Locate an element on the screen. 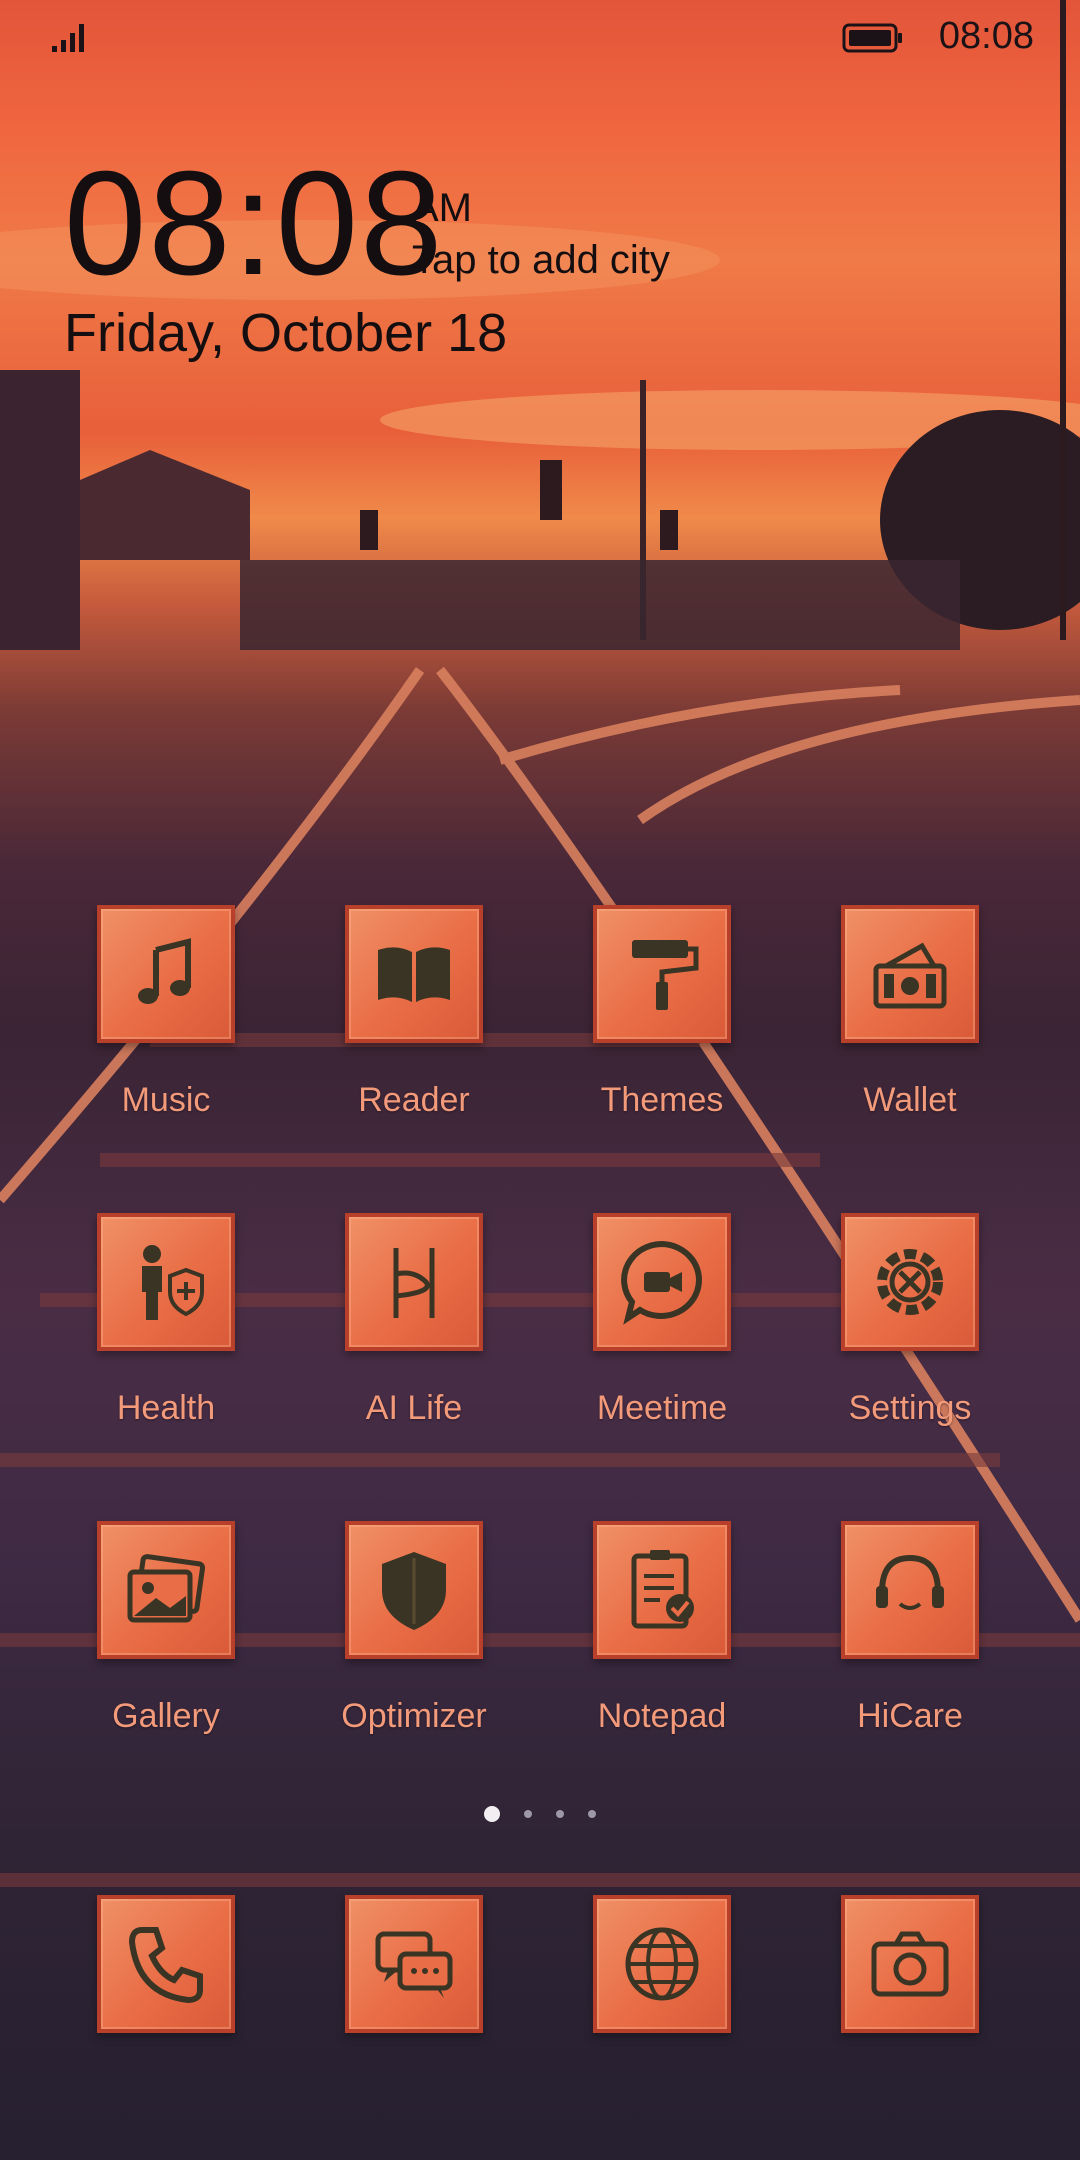 This screenshot has width=1080, height=2160. app-hicare: HiCare is located at coordinates (910, 1628).